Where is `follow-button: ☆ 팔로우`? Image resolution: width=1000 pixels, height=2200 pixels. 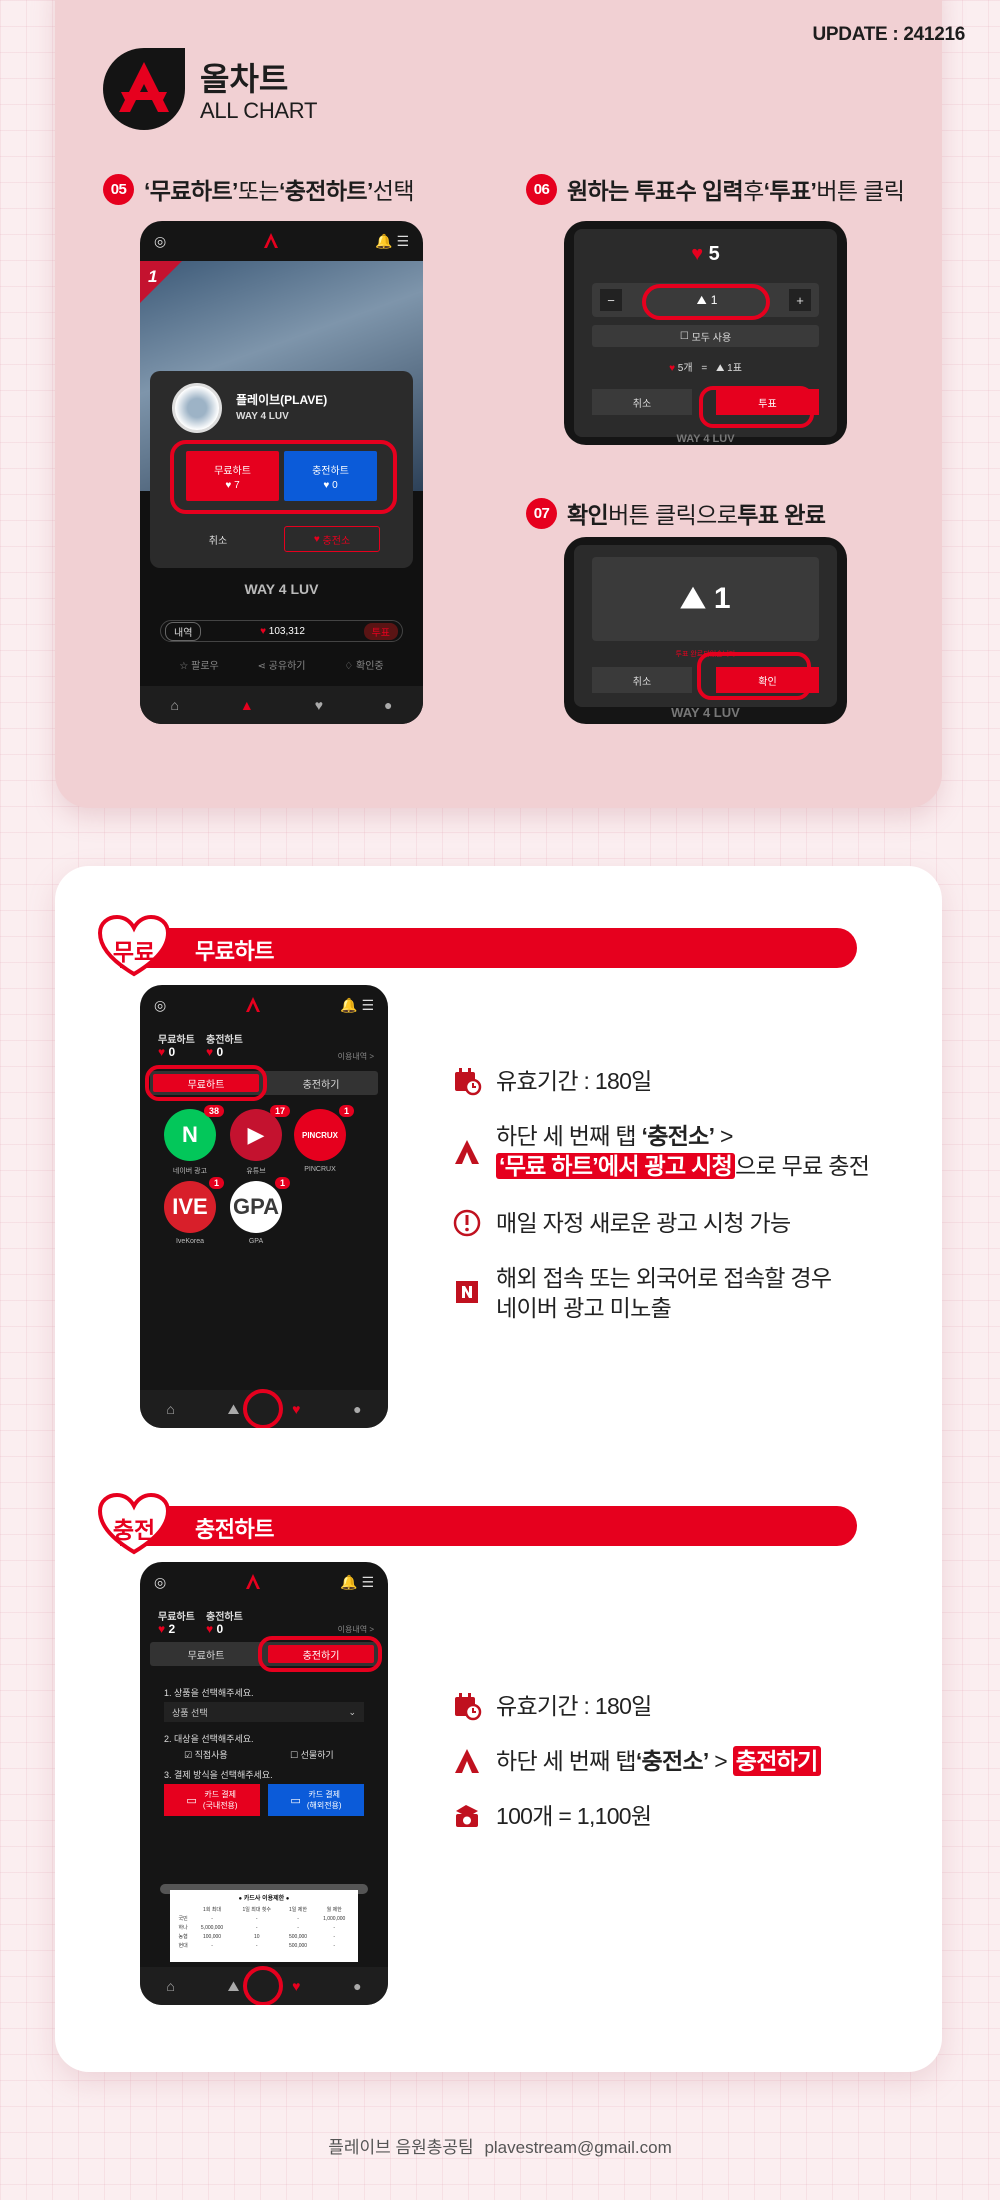 follow-button: ☆ 팔로우 is located at coordinates (198, 664).